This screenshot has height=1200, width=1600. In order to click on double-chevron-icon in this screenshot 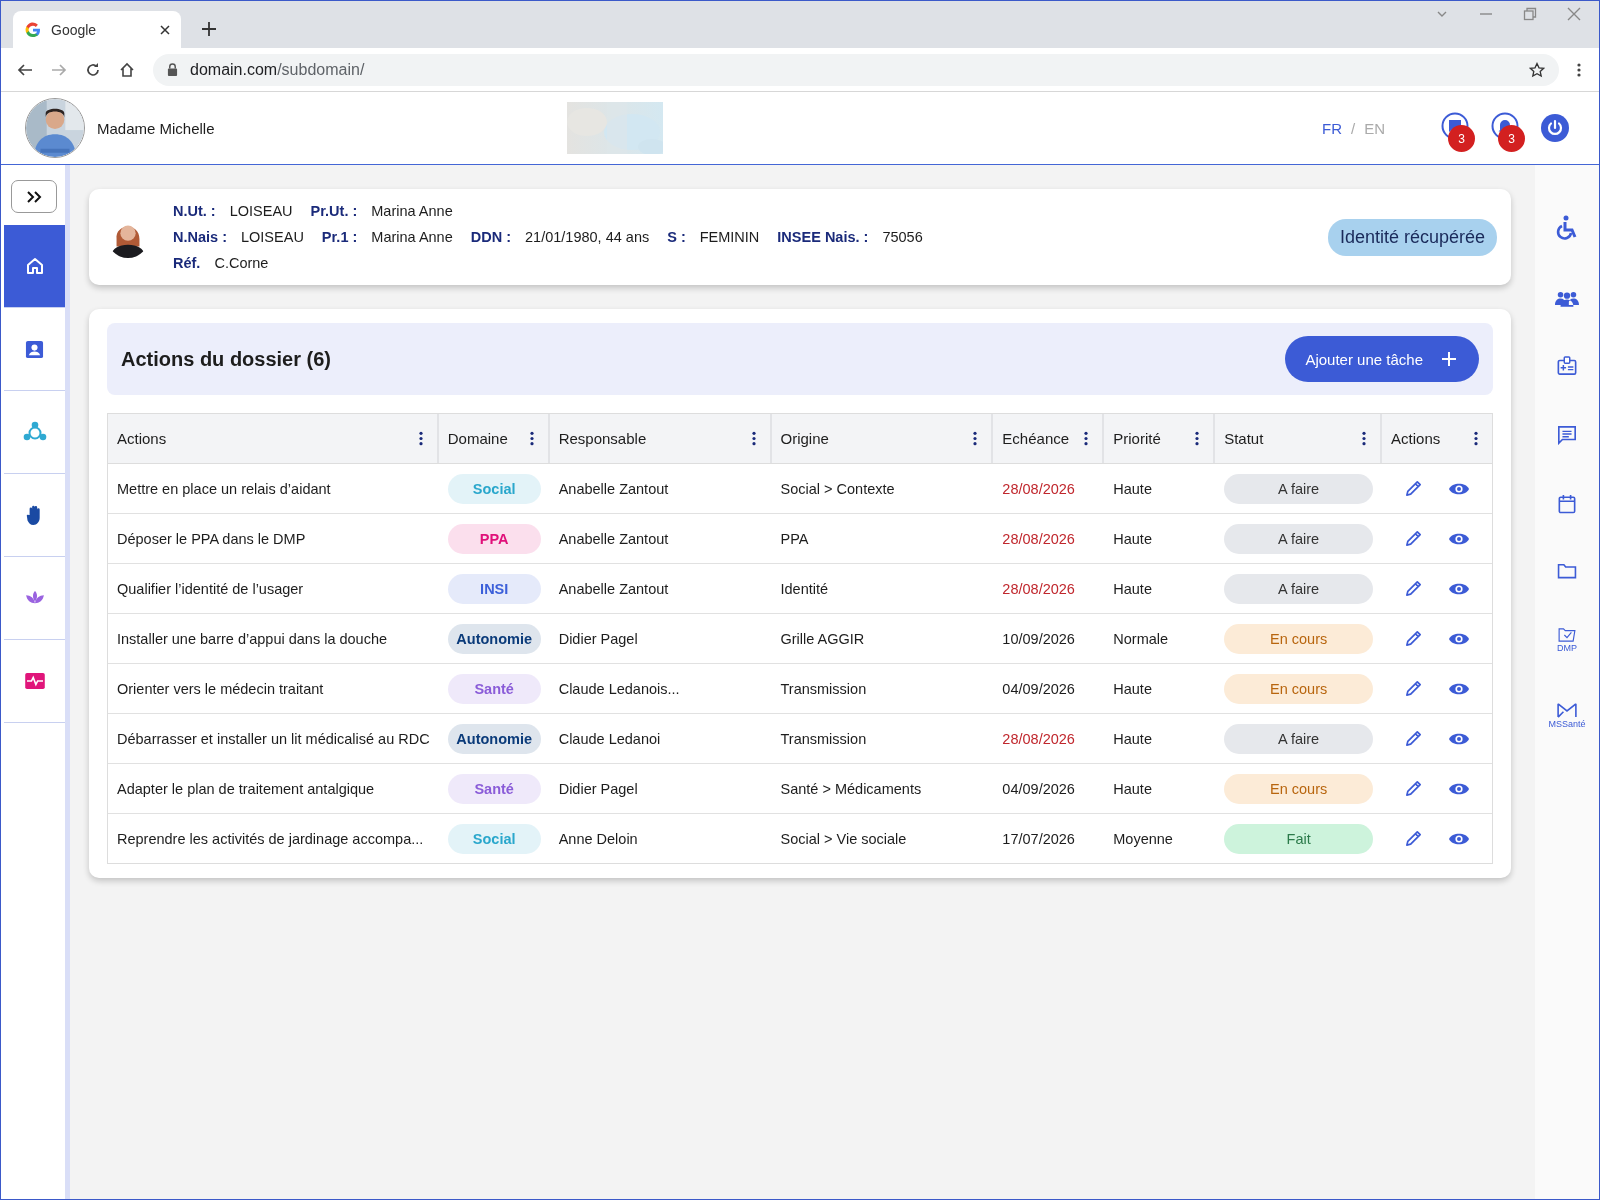, I will do `click(34, 196)`.